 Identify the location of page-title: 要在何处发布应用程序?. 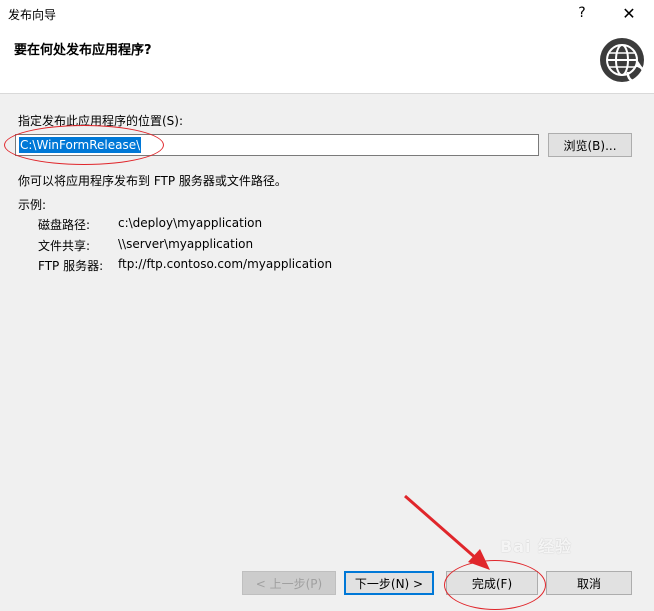
(83, 50).